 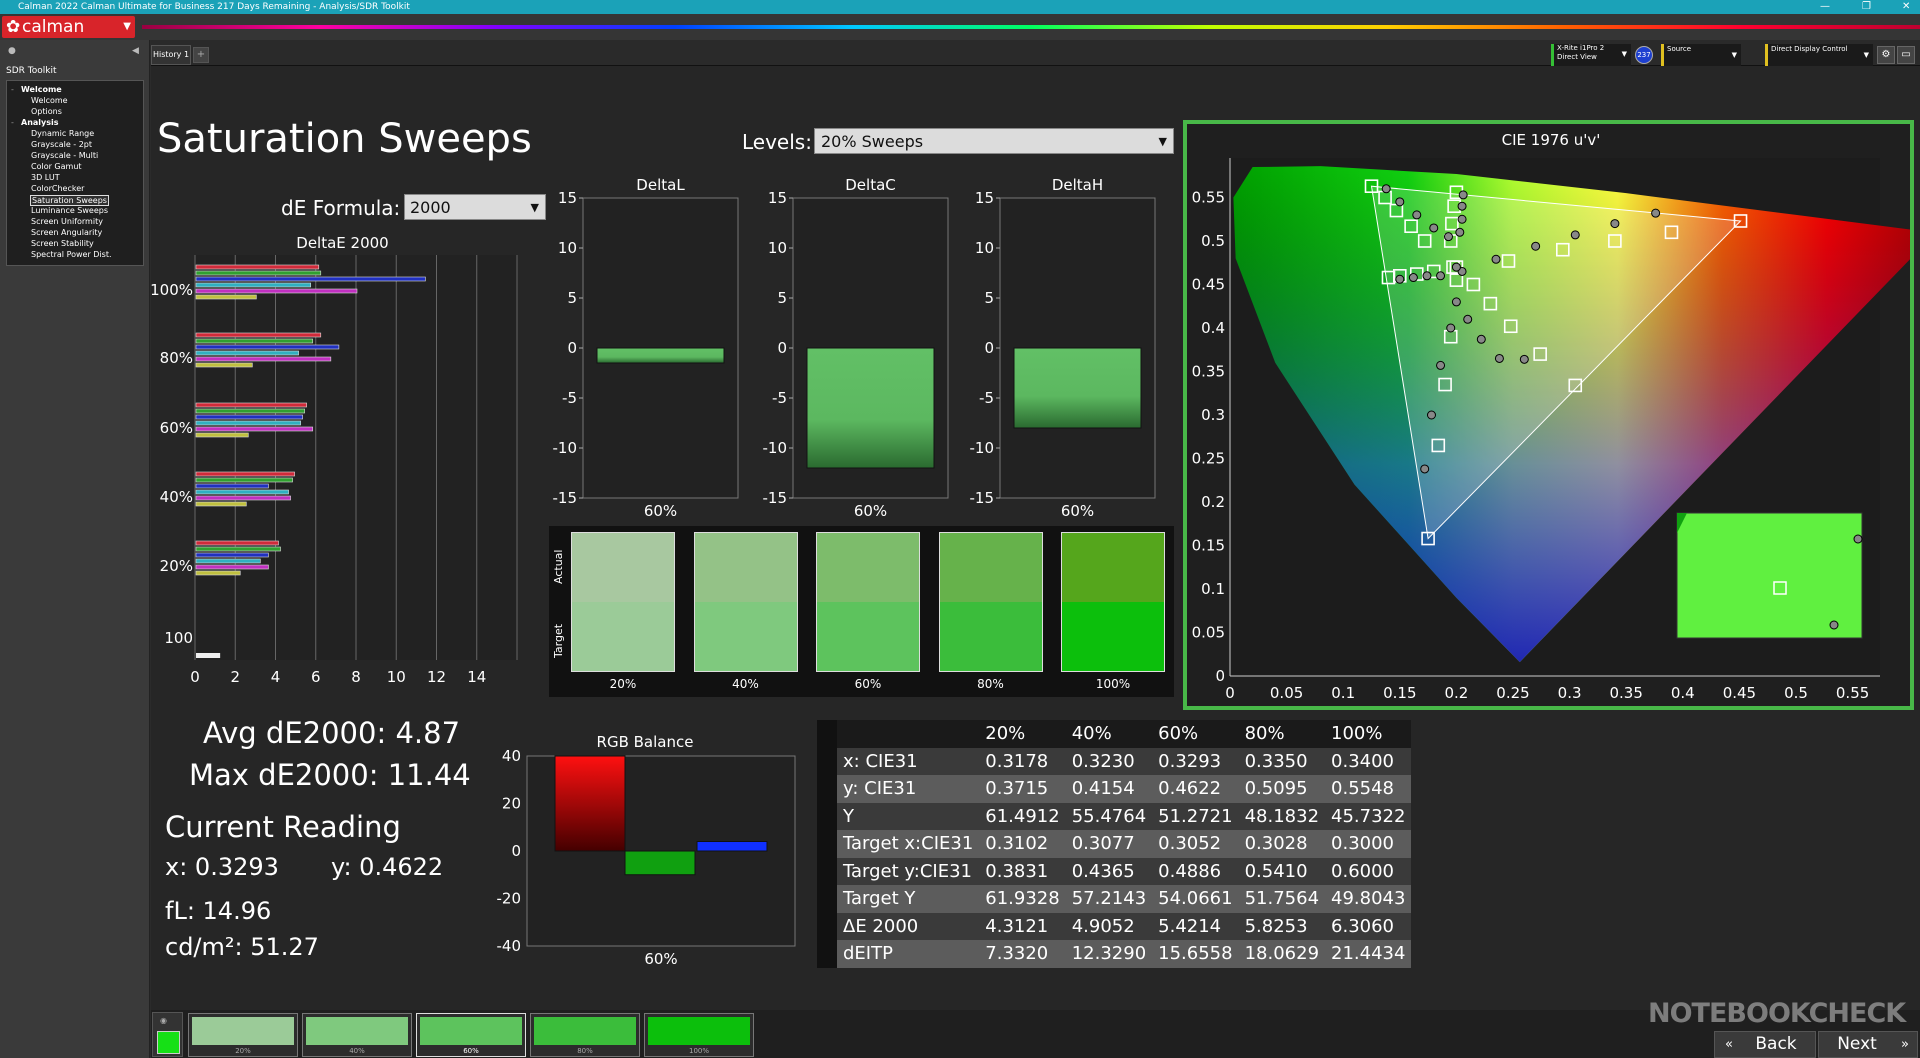 What do you see at coordinates (777, 142) in the screenshot?
I see `levels-label: Levels:` at bounding box center [777, 142].